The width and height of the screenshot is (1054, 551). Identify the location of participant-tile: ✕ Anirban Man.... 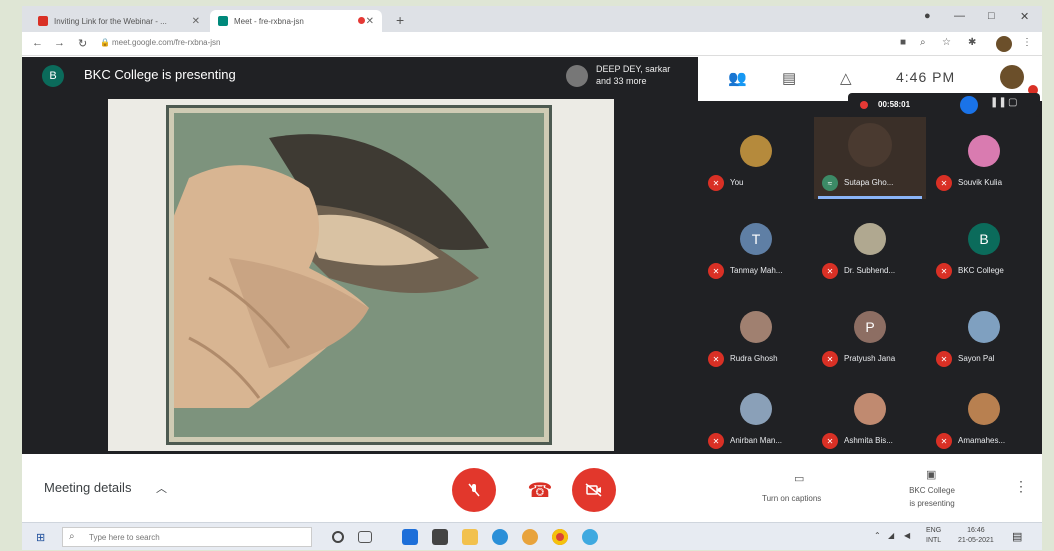
(756, 416).